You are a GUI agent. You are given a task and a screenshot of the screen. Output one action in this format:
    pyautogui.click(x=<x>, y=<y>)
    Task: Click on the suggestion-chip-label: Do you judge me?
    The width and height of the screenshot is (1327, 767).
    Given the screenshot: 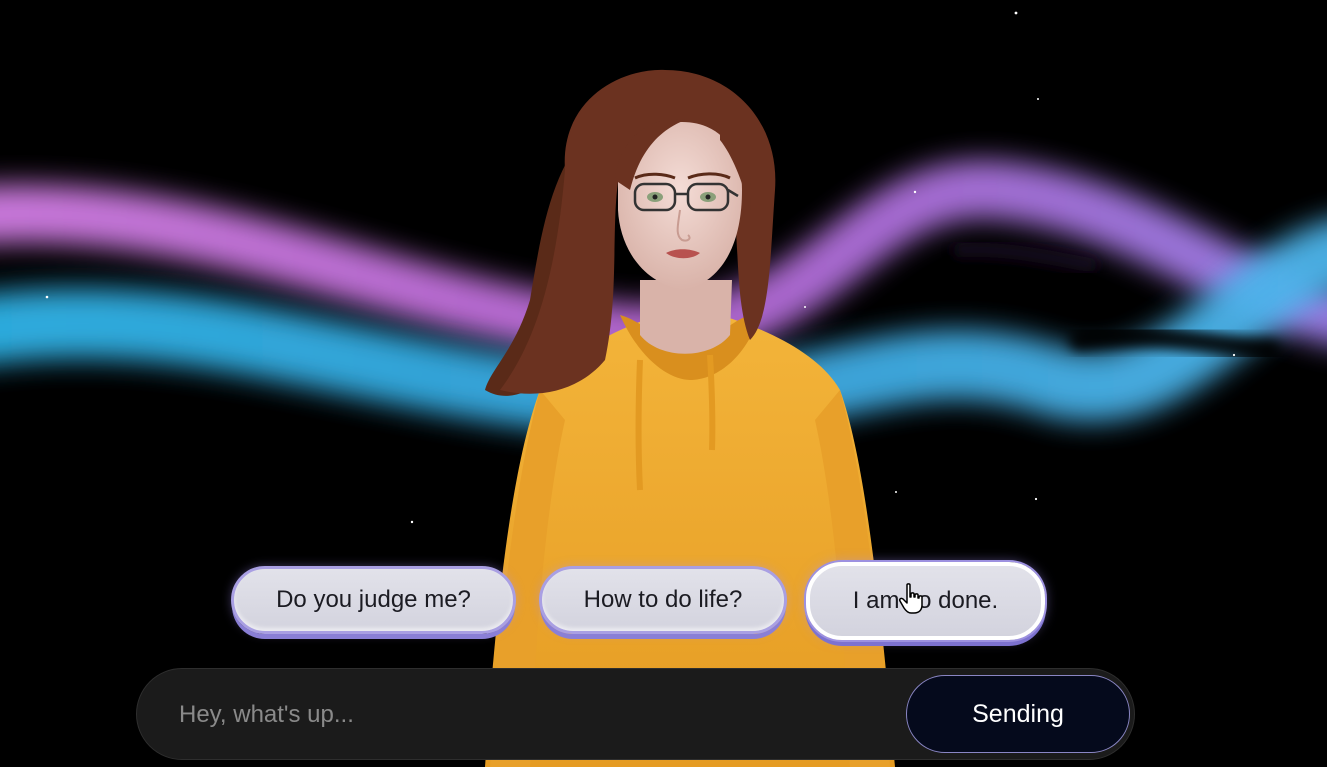 What is the action you would take?
    pyautogui.click(x=373, y=599)
    